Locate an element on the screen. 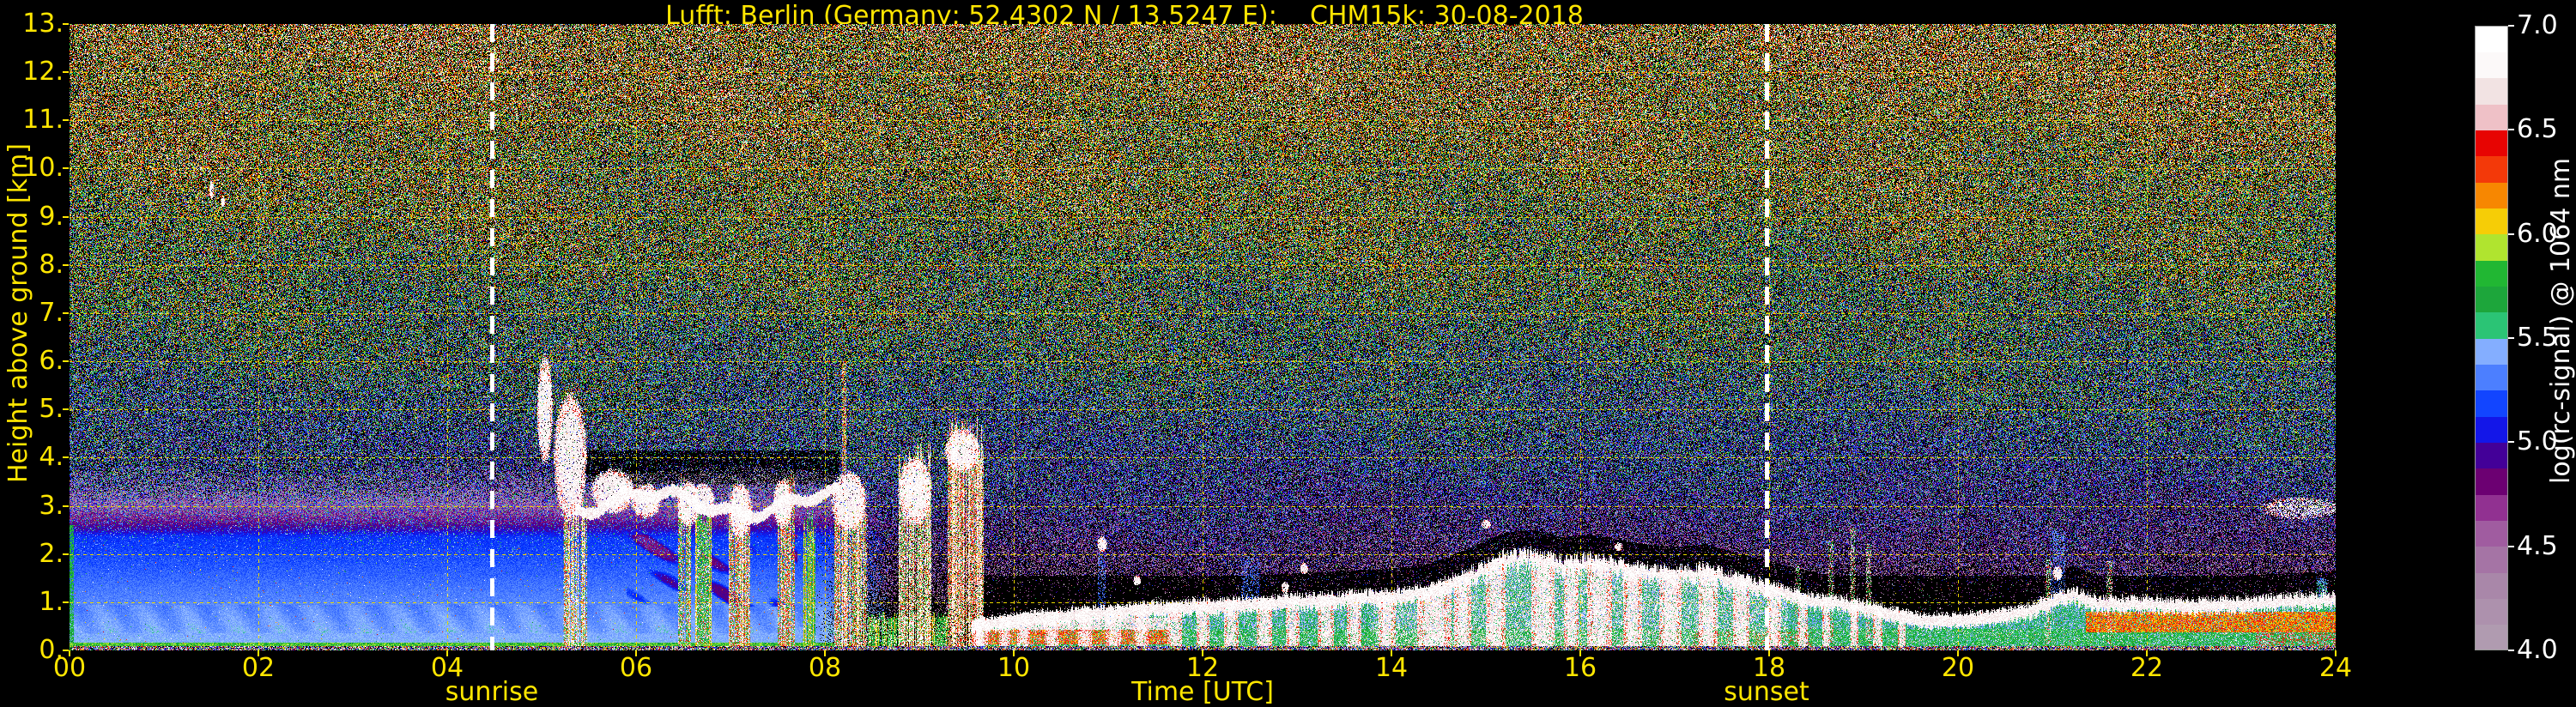  sunset-label: sunset is located at coordinates (1766, 692).